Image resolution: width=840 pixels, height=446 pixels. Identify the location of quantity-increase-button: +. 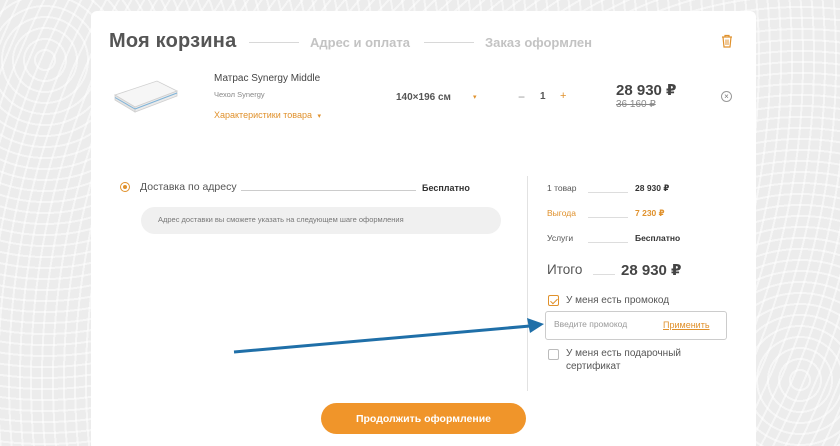
(563, 96).